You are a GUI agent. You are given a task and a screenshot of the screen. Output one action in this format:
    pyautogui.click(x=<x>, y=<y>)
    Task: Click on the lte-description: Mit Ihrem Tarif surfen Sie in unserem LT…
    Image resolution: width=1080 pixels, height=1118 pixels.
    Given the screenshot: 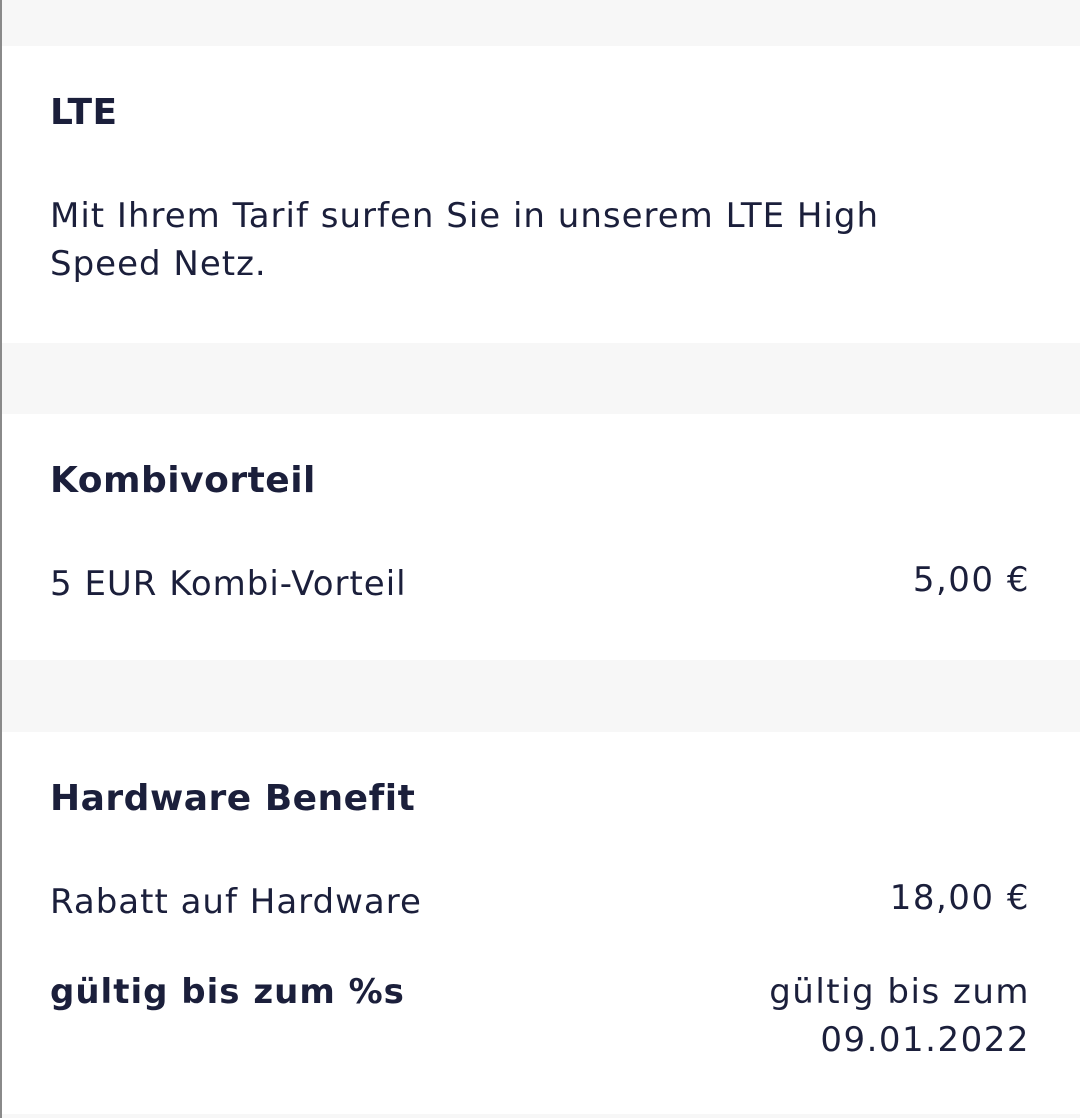 What is the action you would take?
    pyautogui.click(x=465, y=240)
    